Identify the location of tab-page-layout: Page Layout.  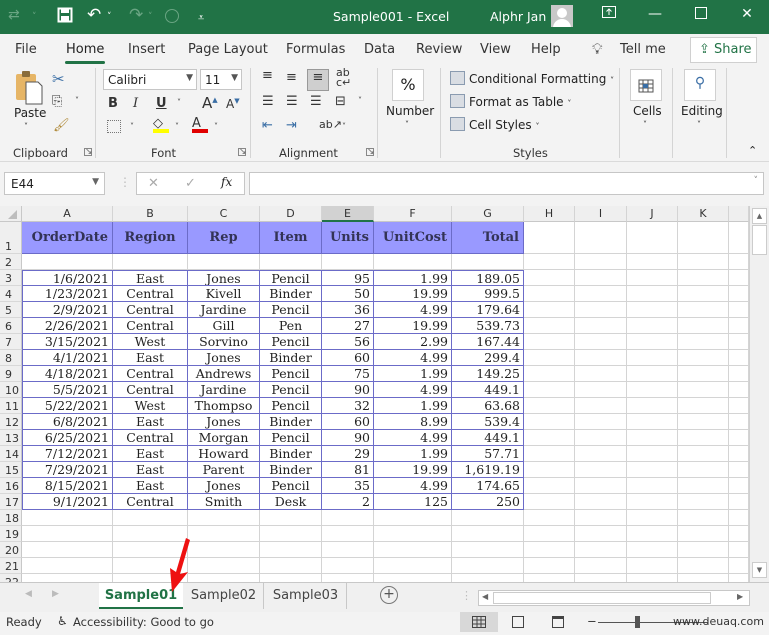
(228, 49).